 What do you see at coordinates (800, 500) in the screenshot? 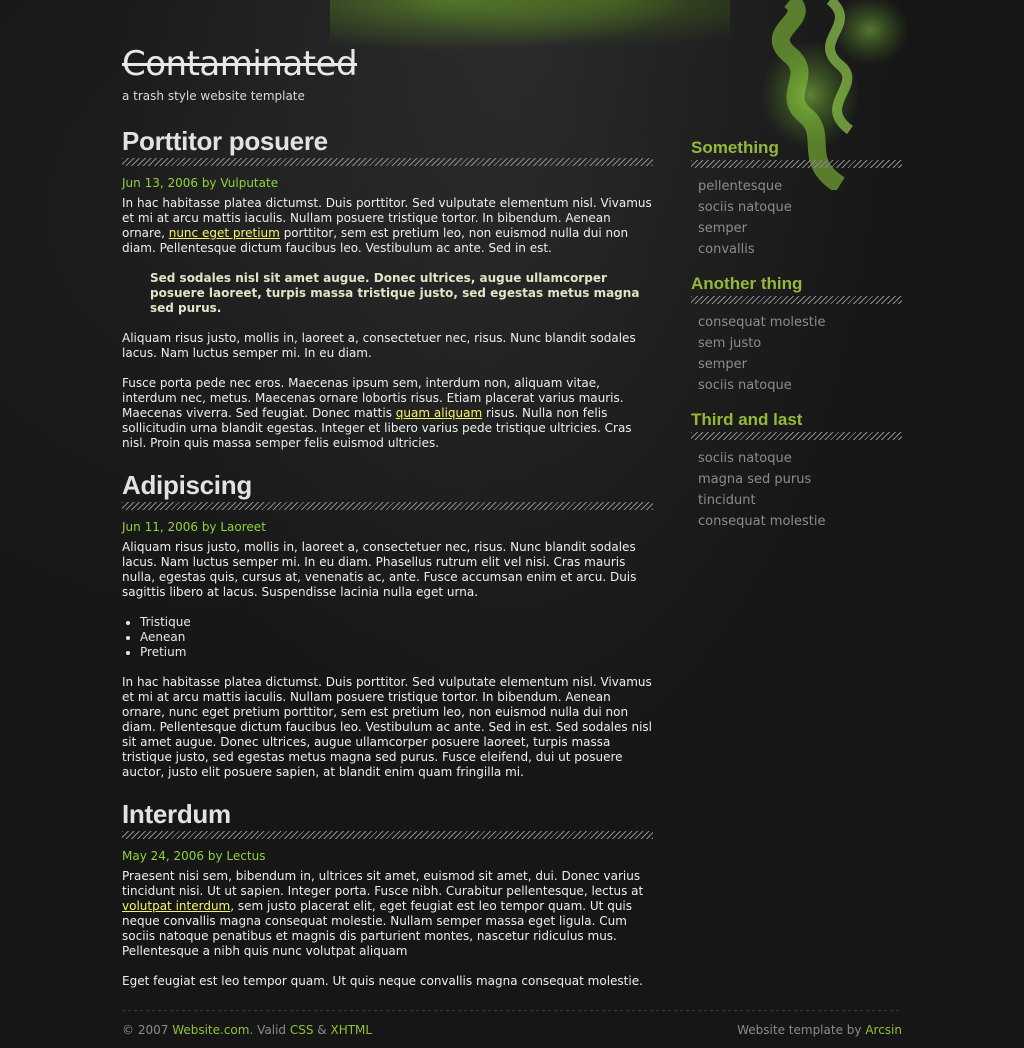
I see `sidebar-item: tincidunt` at bounding box center [800, 500].